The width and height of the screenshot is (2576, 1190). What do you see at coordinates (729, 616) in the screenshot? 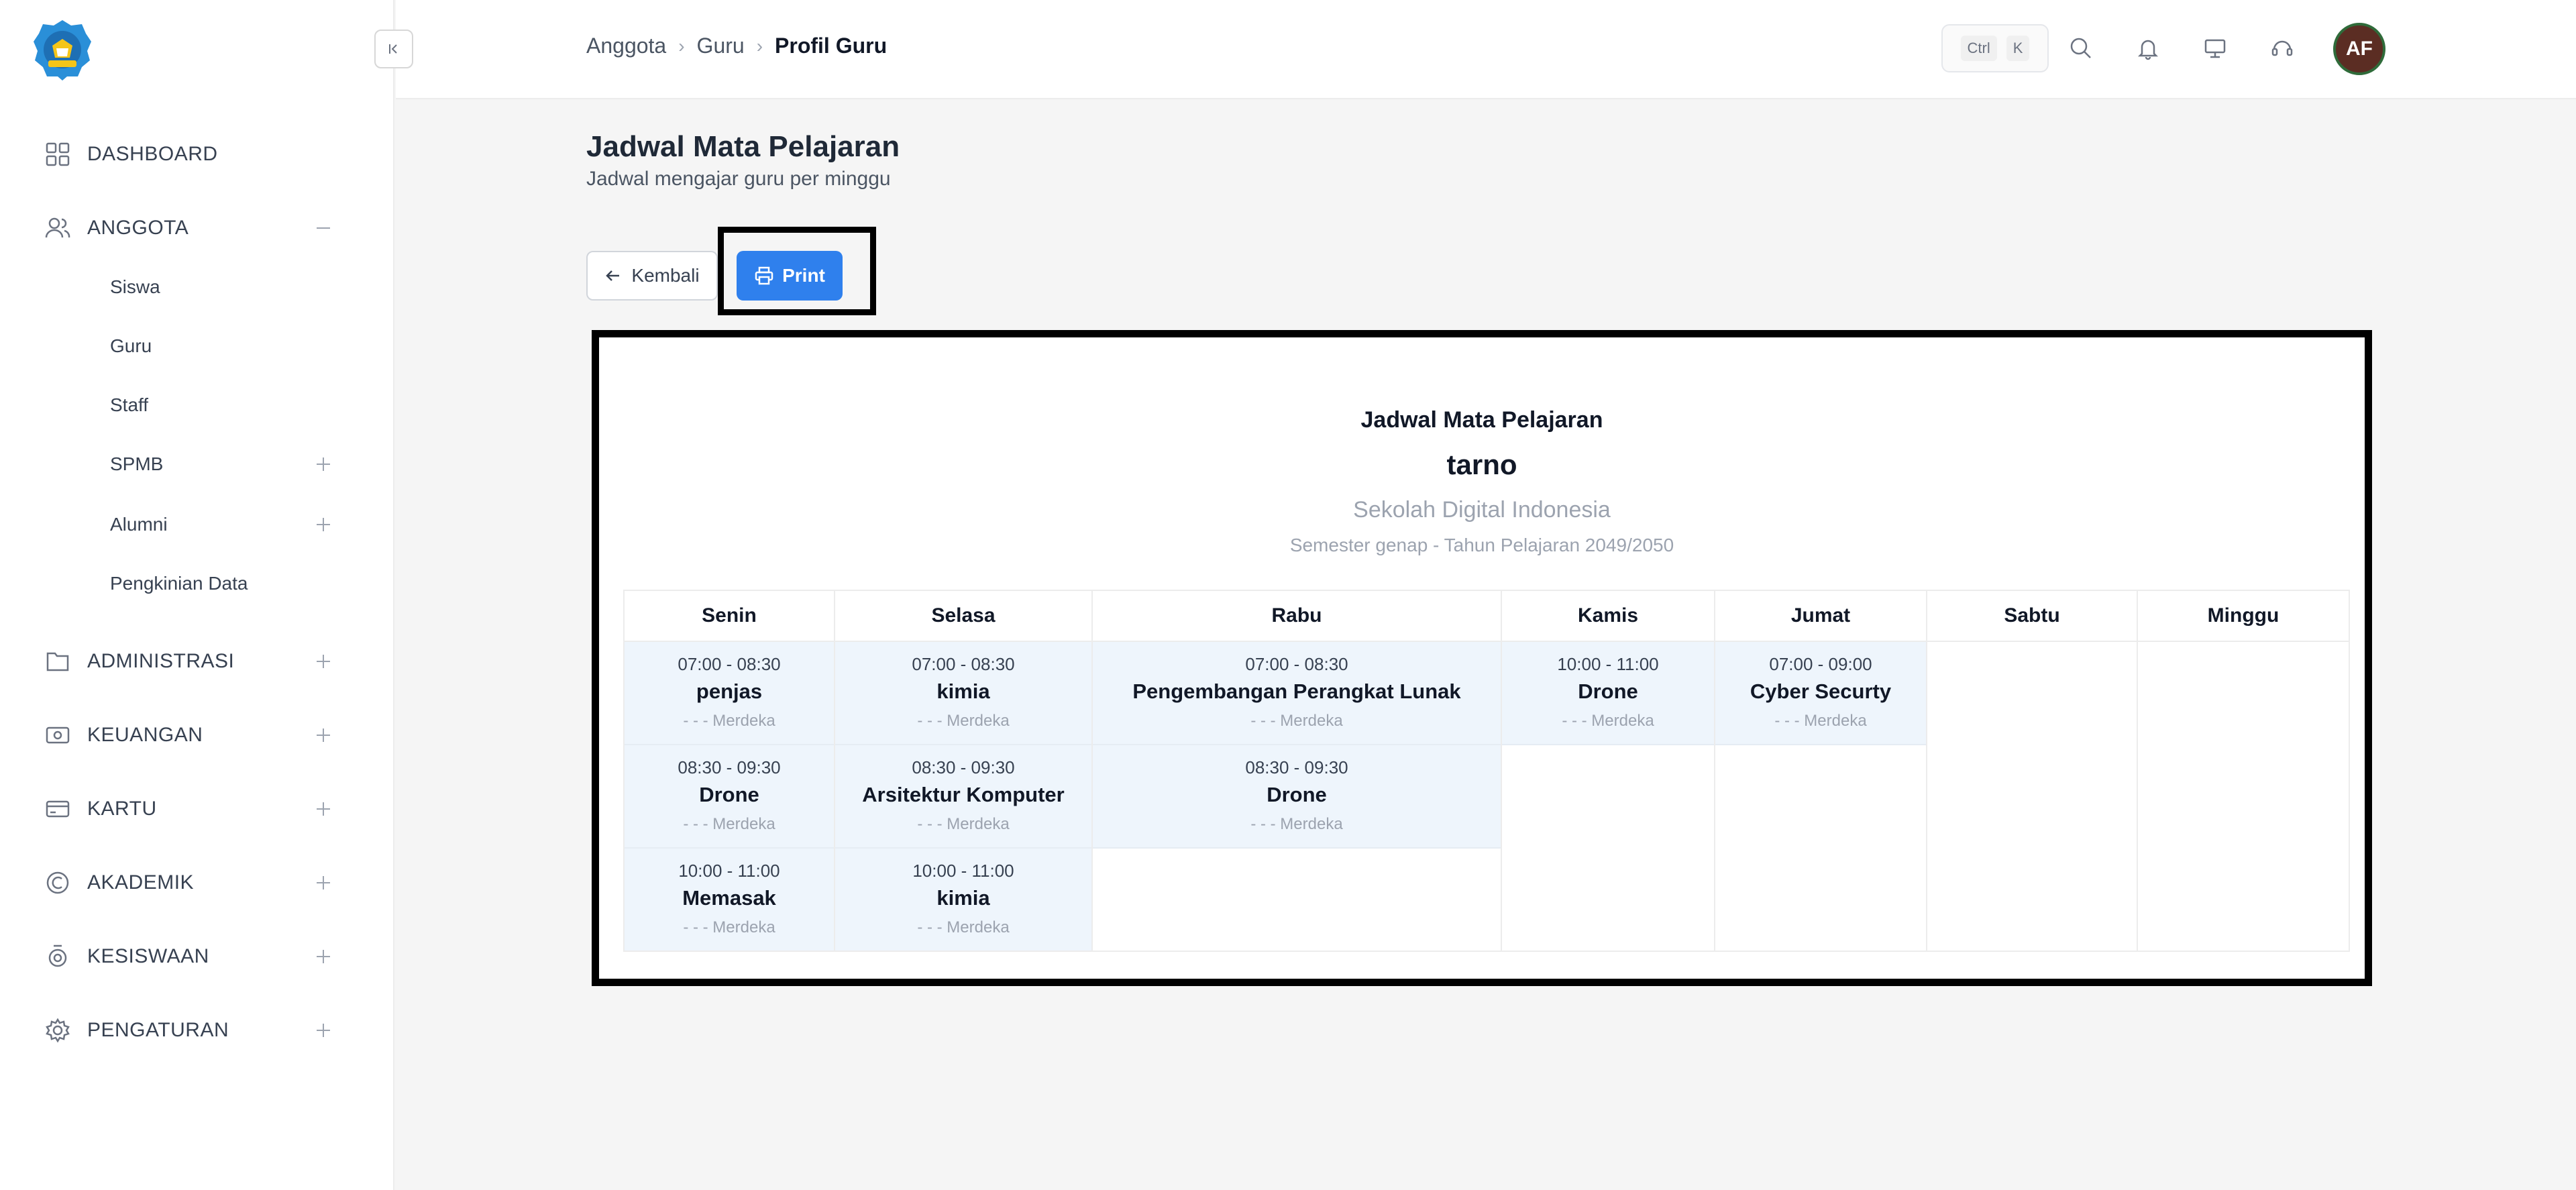
I see `day-header: Senin` at bounding box center [729, 616].